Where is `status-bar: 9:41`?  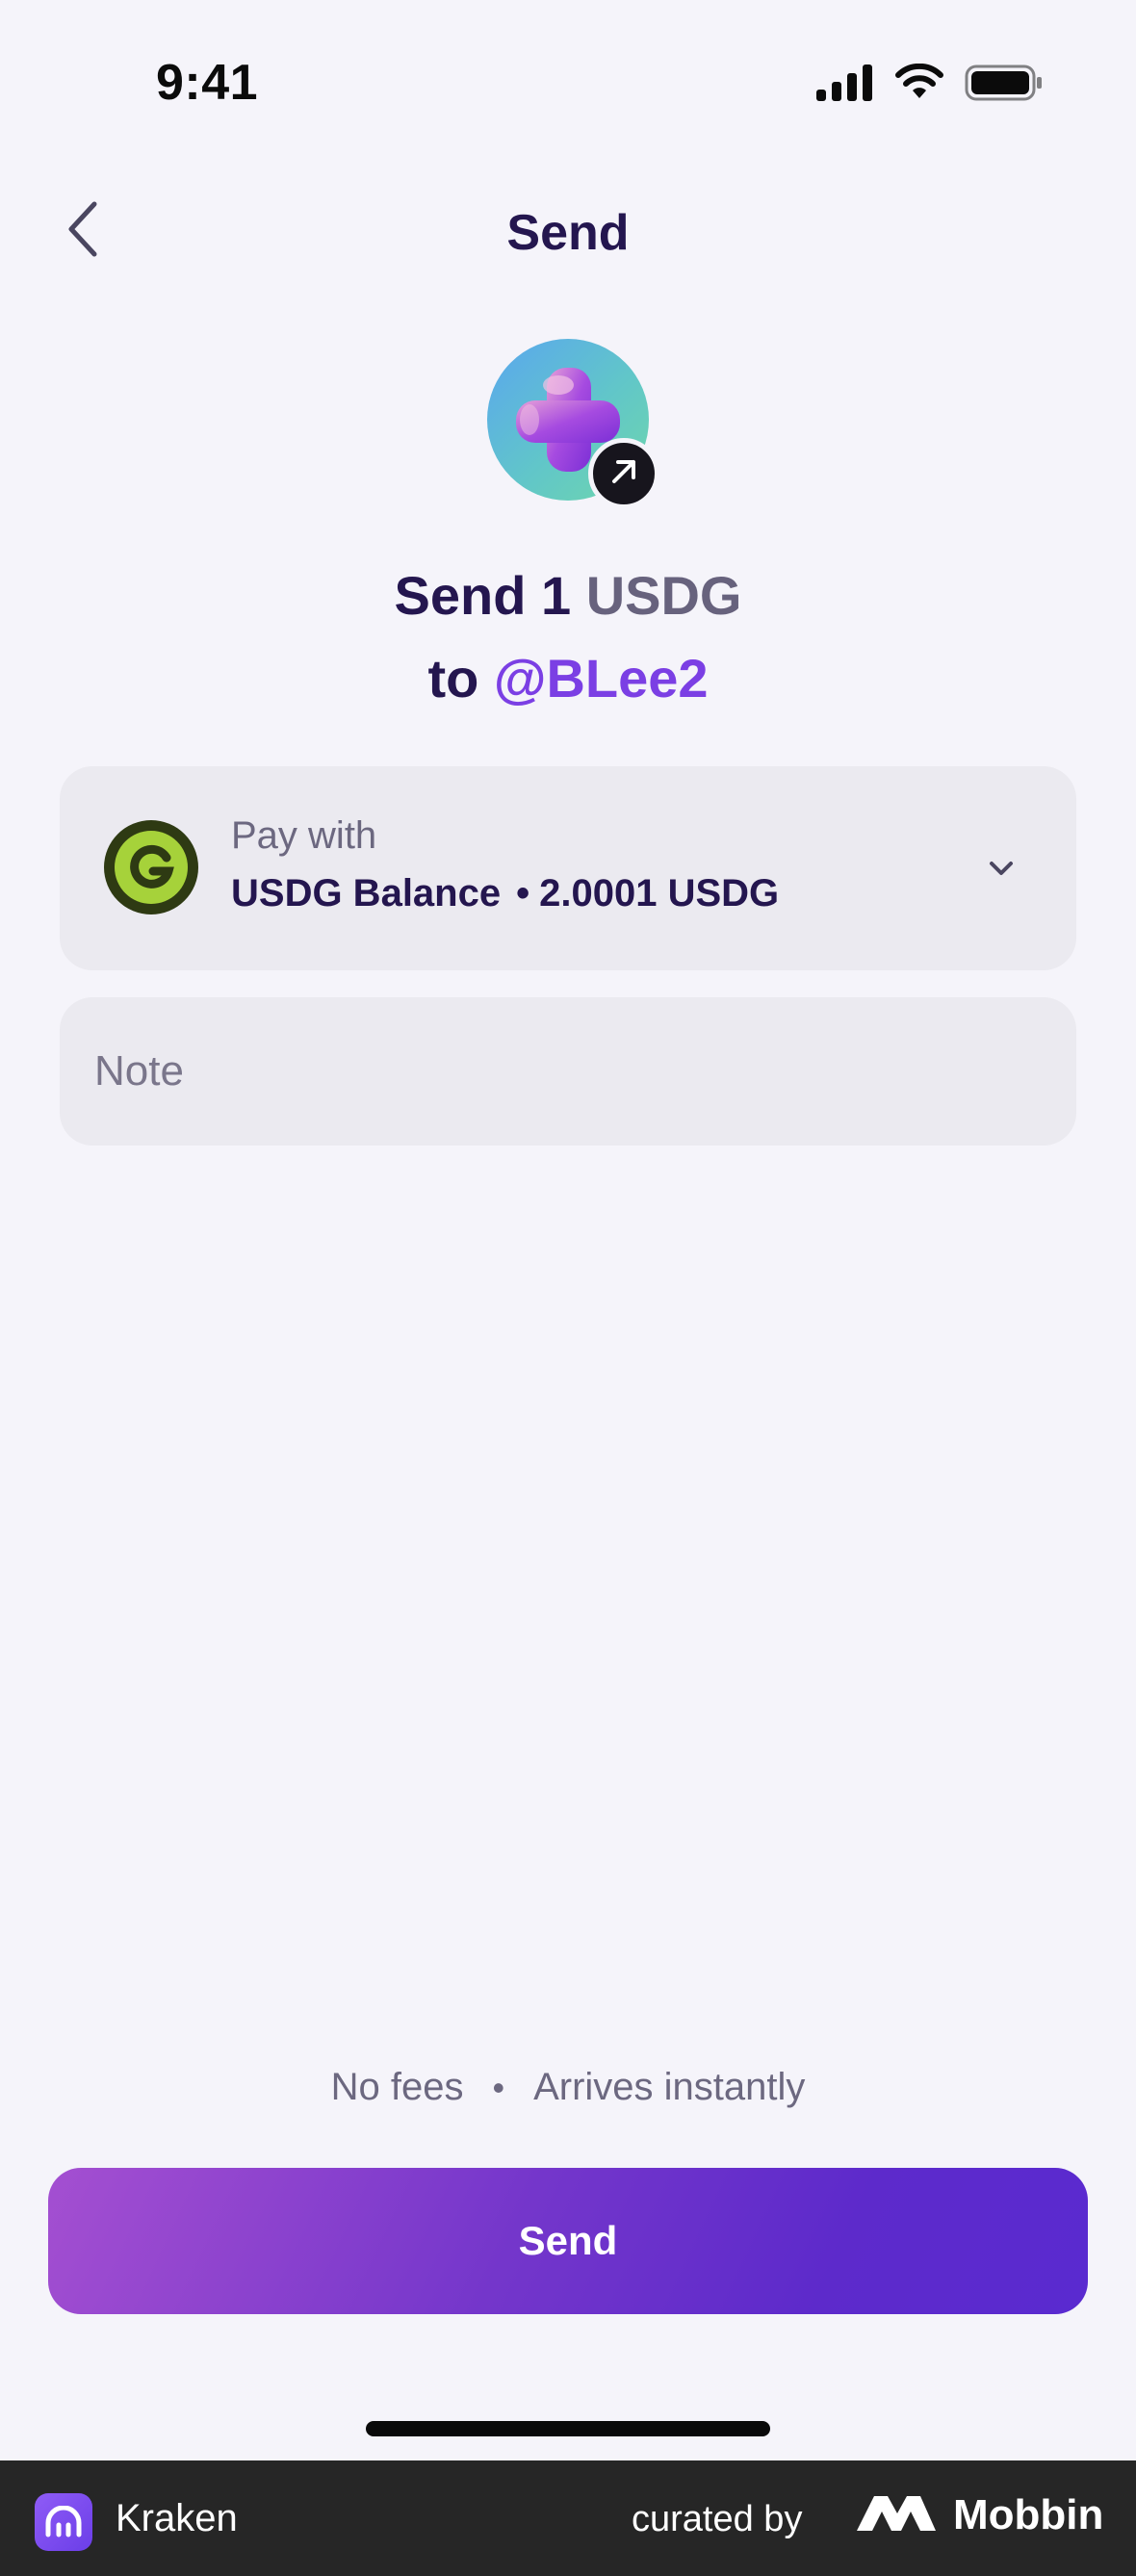
status-bar: 9:41 is located at coordinates (568, 82).